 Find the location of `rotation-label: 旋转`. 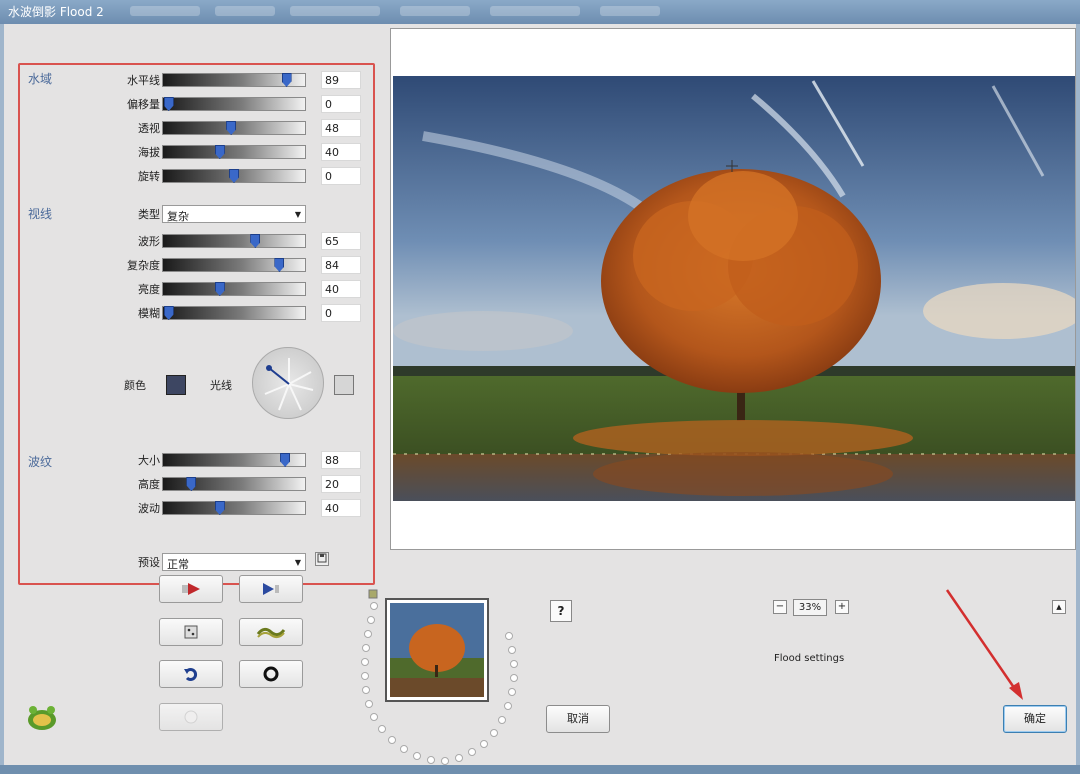

rotation-label: 旋转 is located at coordinates (149, 176).